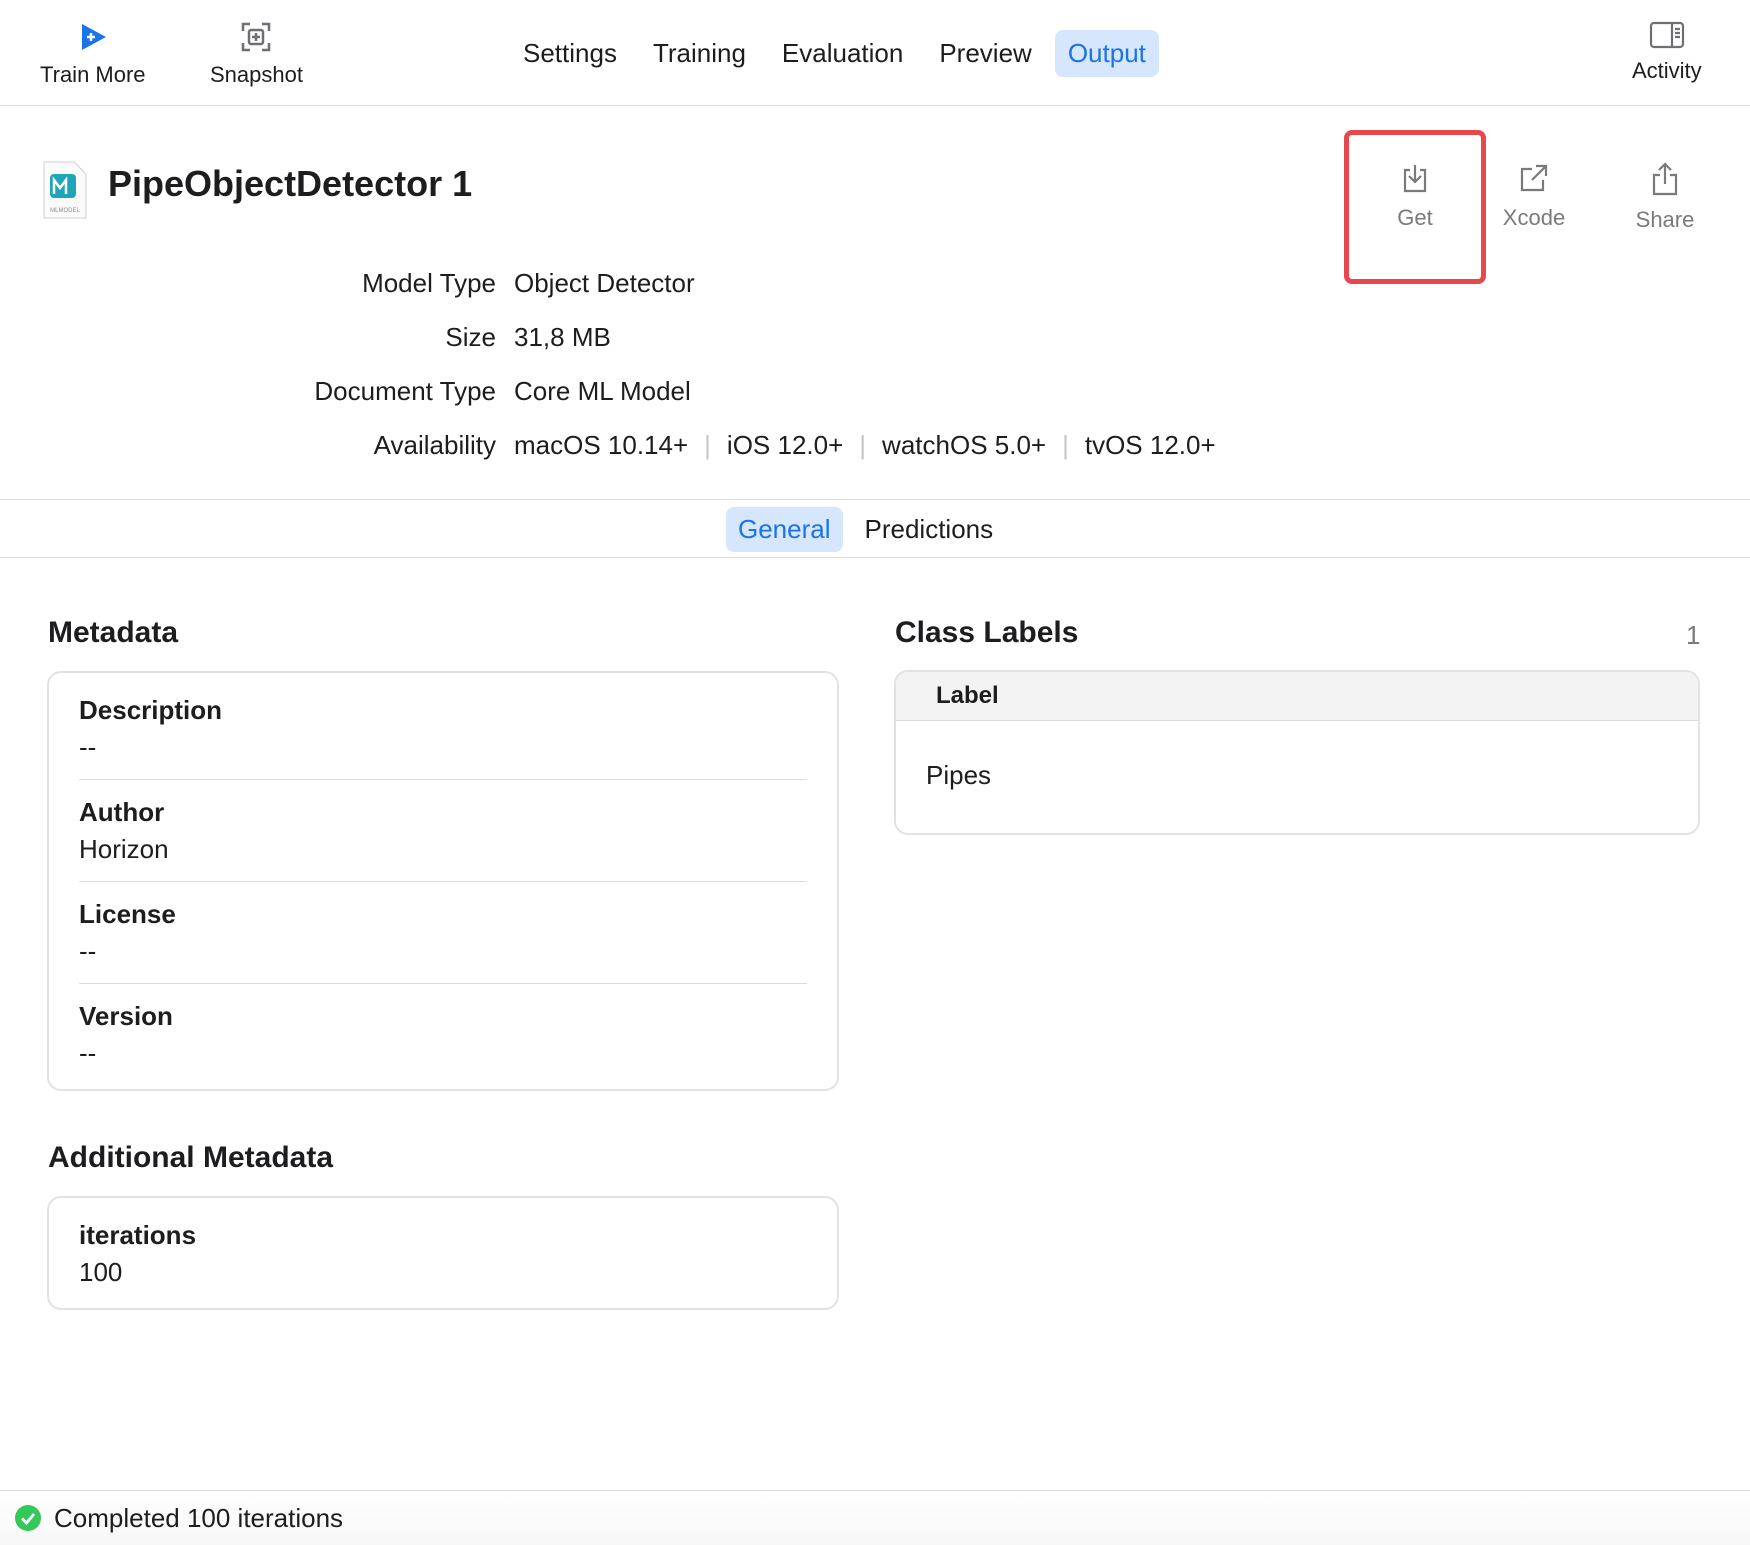  I want to click on field-key: Version, so click(126, 1016).